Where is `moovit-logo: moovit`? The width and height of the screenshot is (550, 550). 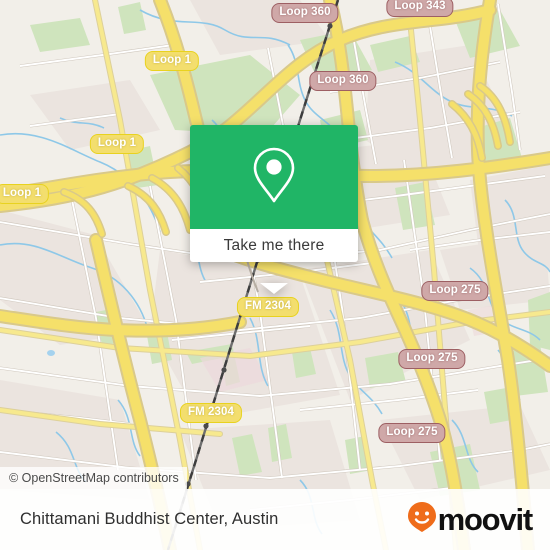
moovit-logo: moovit is located at coordinates (470, 519).